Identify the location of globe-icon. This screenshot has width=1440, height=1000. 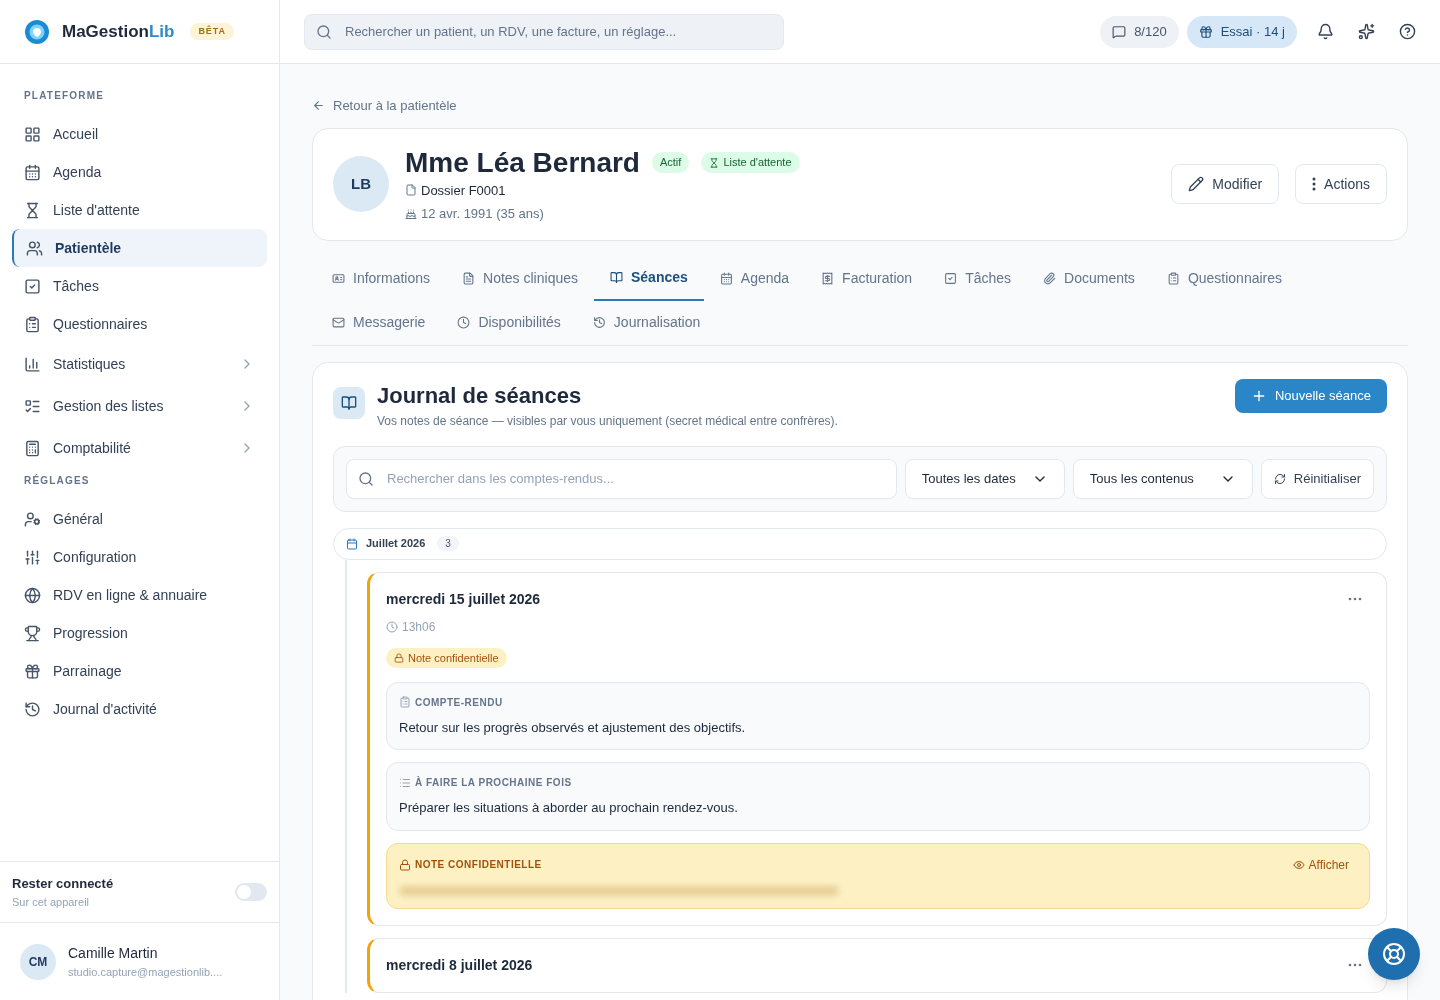
(32, 595).